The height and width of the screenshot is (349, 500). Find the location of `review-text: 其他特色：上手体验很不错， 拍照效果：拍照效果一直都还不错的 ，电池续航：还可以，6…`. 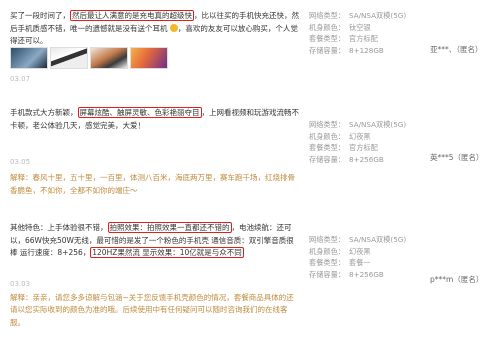

review-text: 其他特色：上手体验很不错， 拍照效果：拍照效果一直都还不错的 ，电池续航：还可以，6… is located at coordinates (155, 241).